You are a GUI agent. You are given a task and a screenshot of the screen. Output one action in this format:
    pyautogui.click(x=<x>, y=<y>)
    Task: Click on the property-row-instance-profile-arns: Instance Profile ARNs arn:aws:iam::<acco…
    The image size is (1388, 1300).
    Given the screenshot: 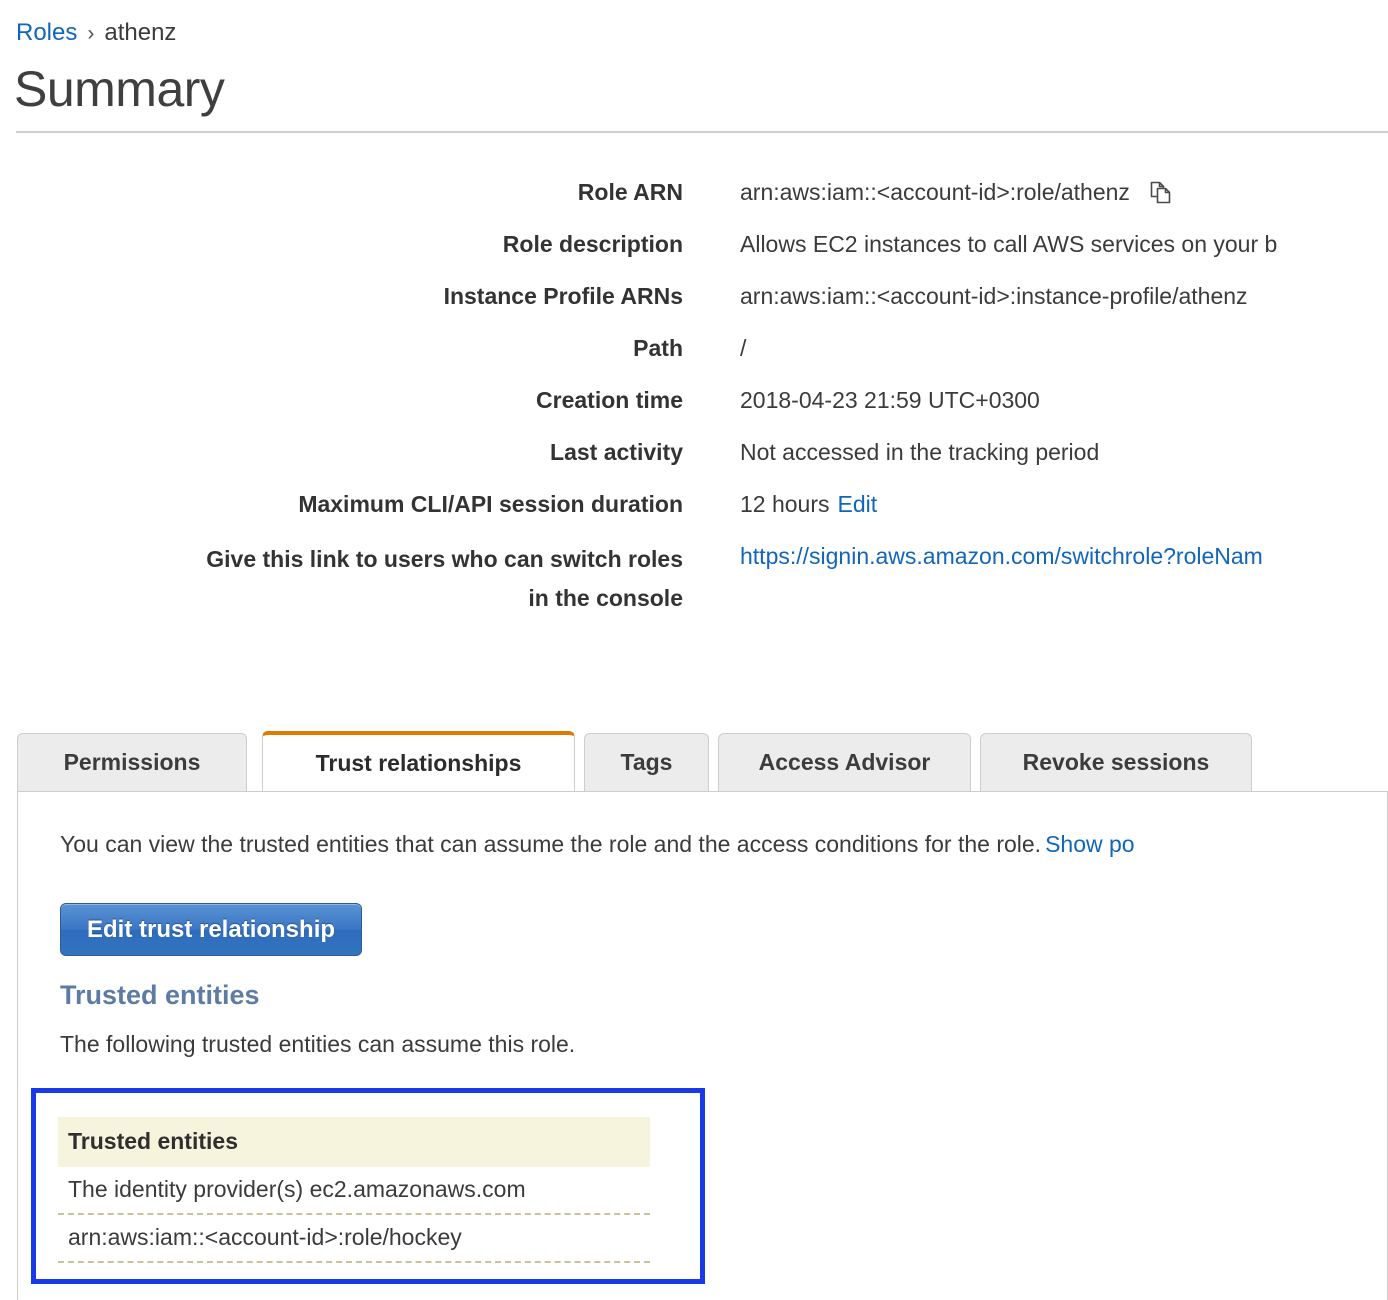 What is the action you would take?
    pyautogui.click(x=694, y=296)
    